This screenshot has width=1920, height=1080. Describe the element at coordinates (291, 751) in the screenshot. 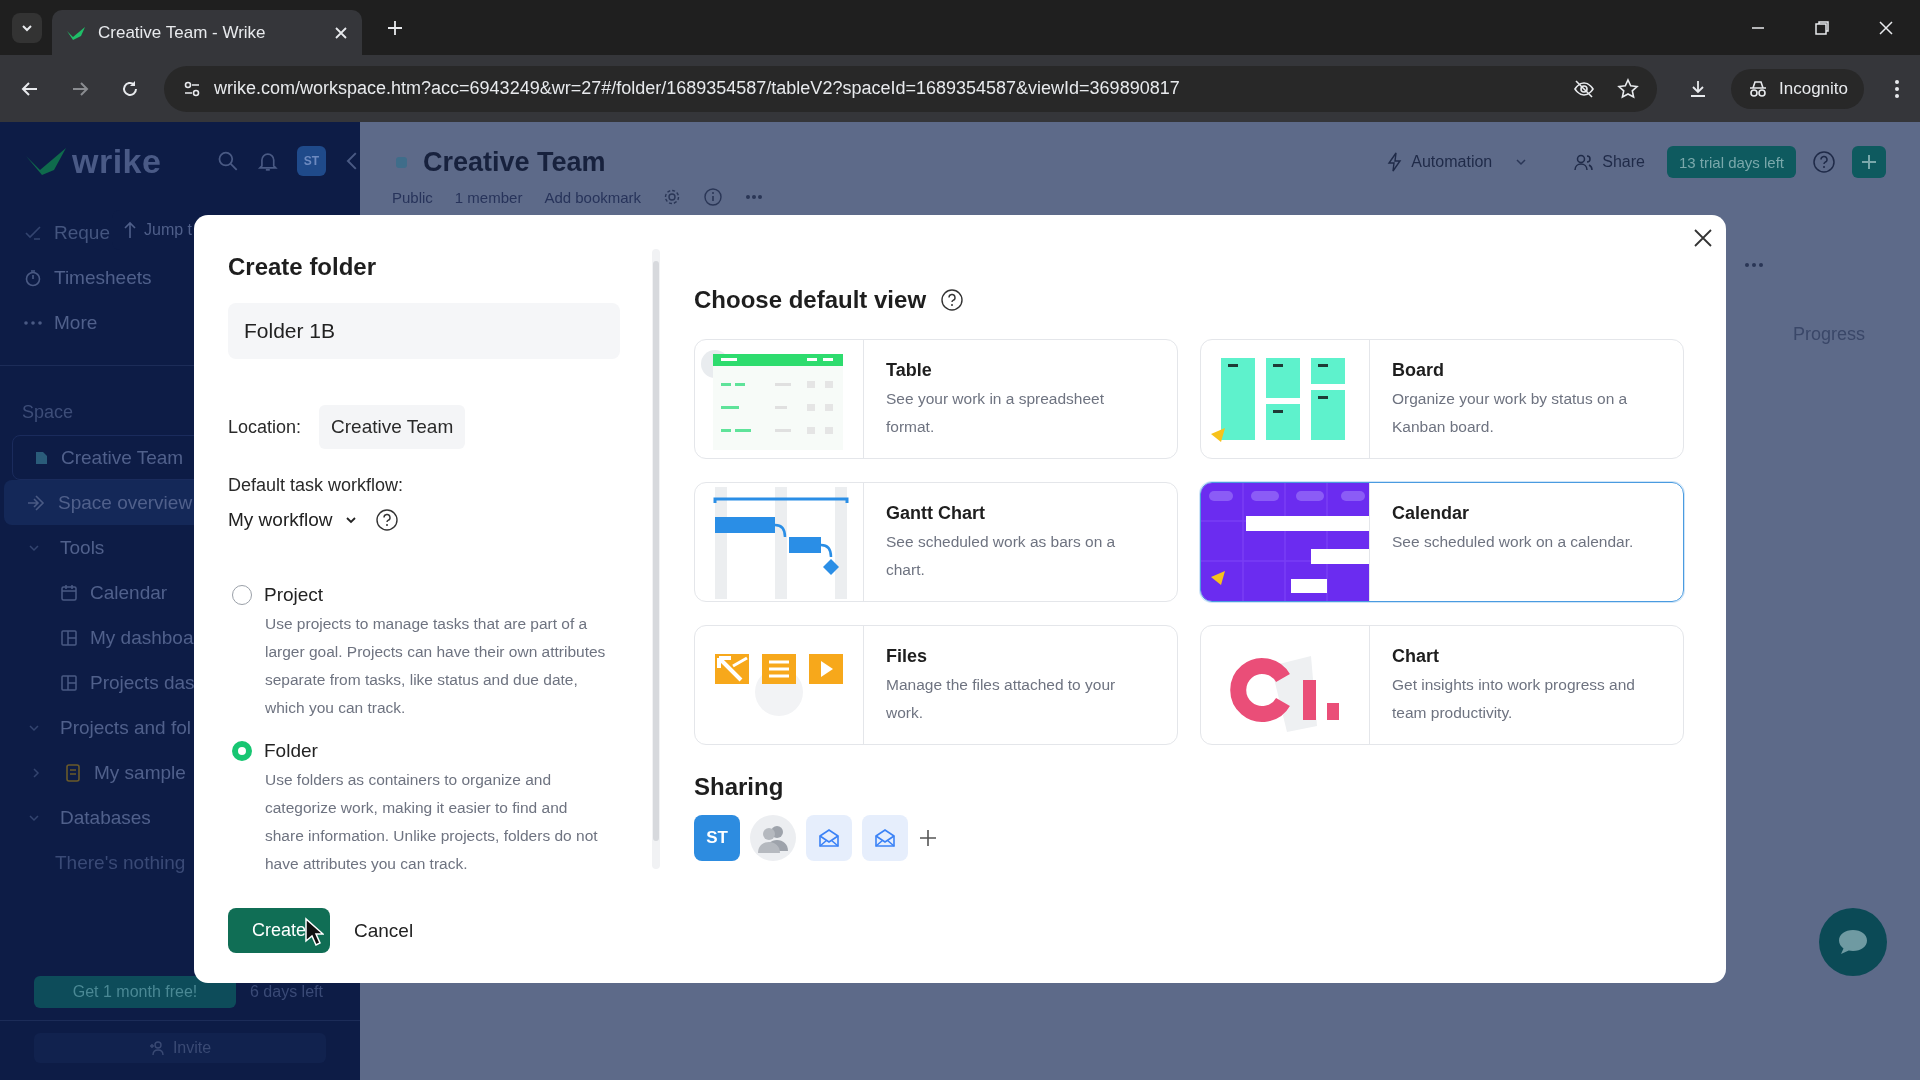

I see `option-label: Folder` at that location.